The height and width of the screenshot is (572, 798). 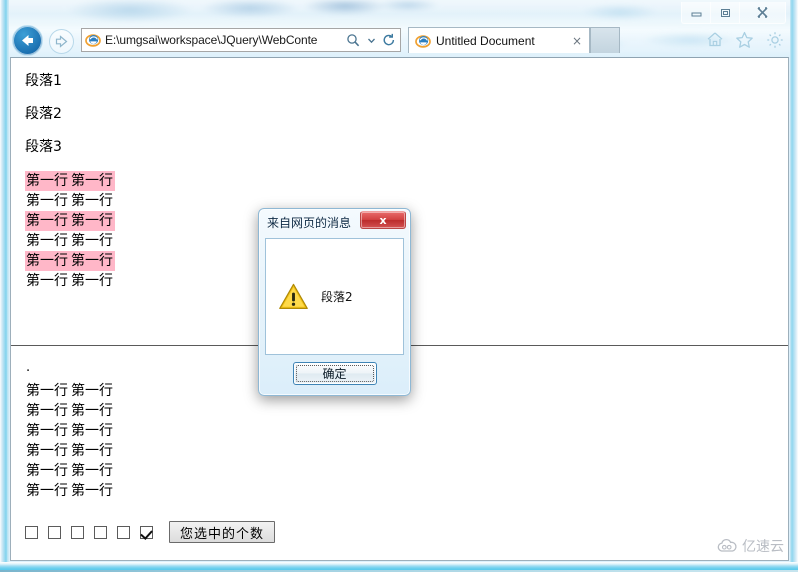 I want to click on dialog-ok-button: 确定, so click(x=334, y=373).